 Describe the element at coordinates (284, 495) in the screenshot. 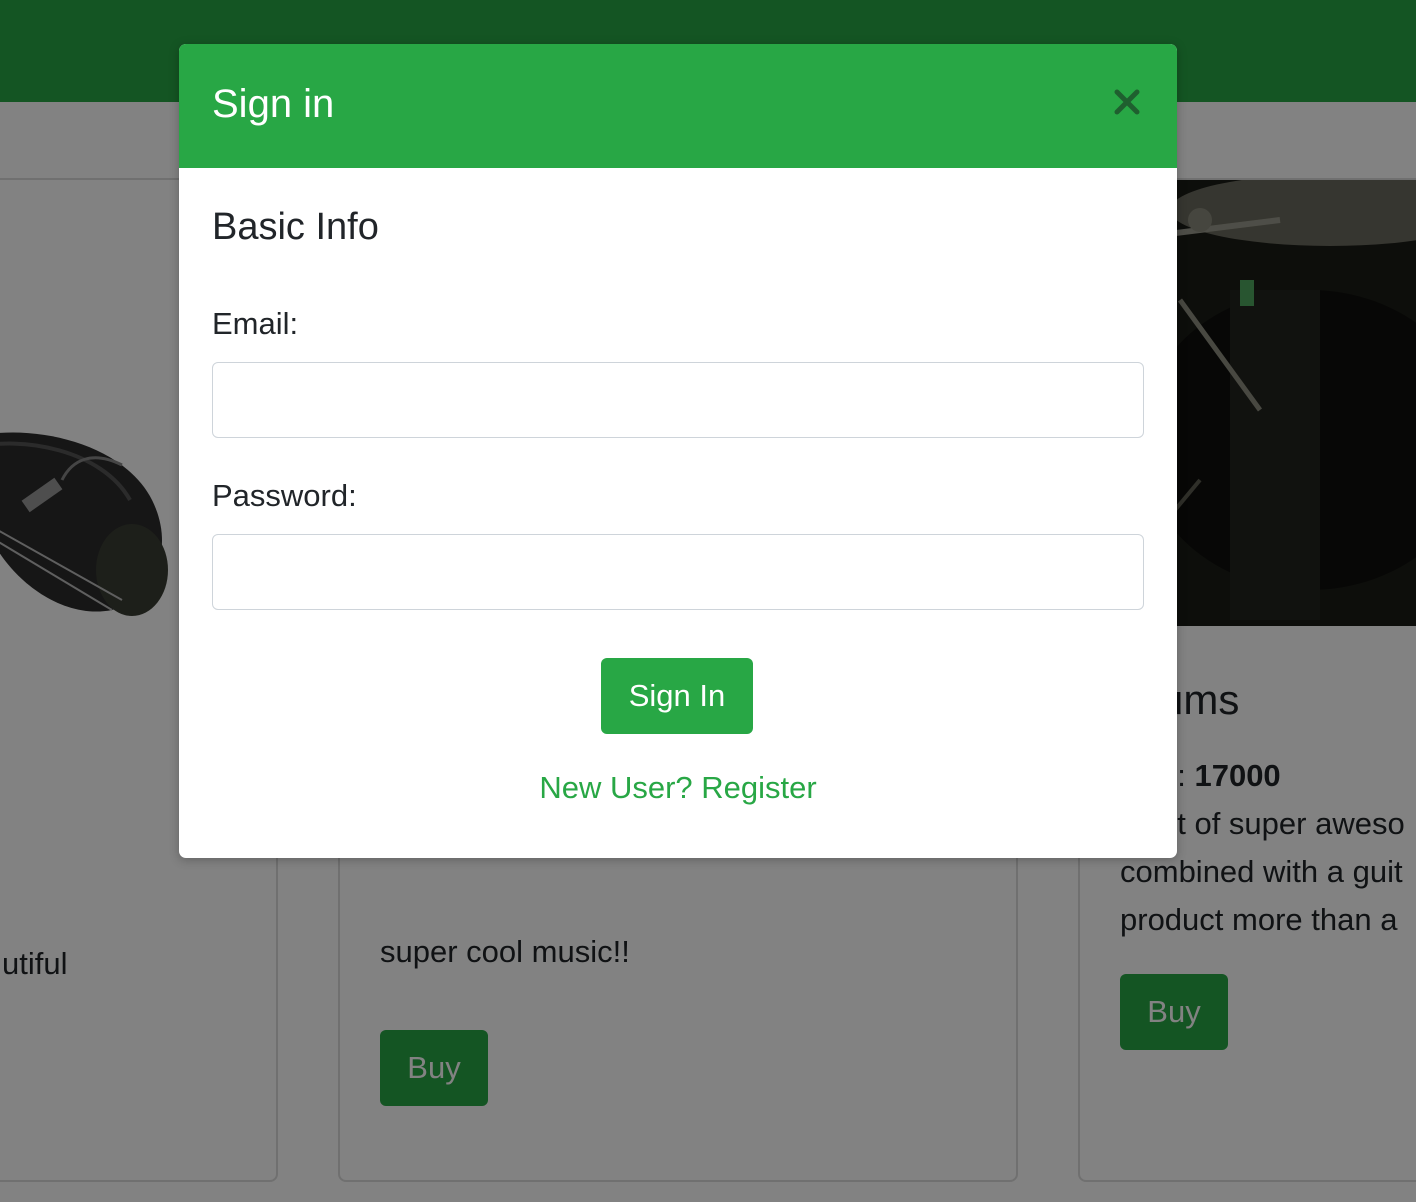

I see `password-label: Password:` at that location.